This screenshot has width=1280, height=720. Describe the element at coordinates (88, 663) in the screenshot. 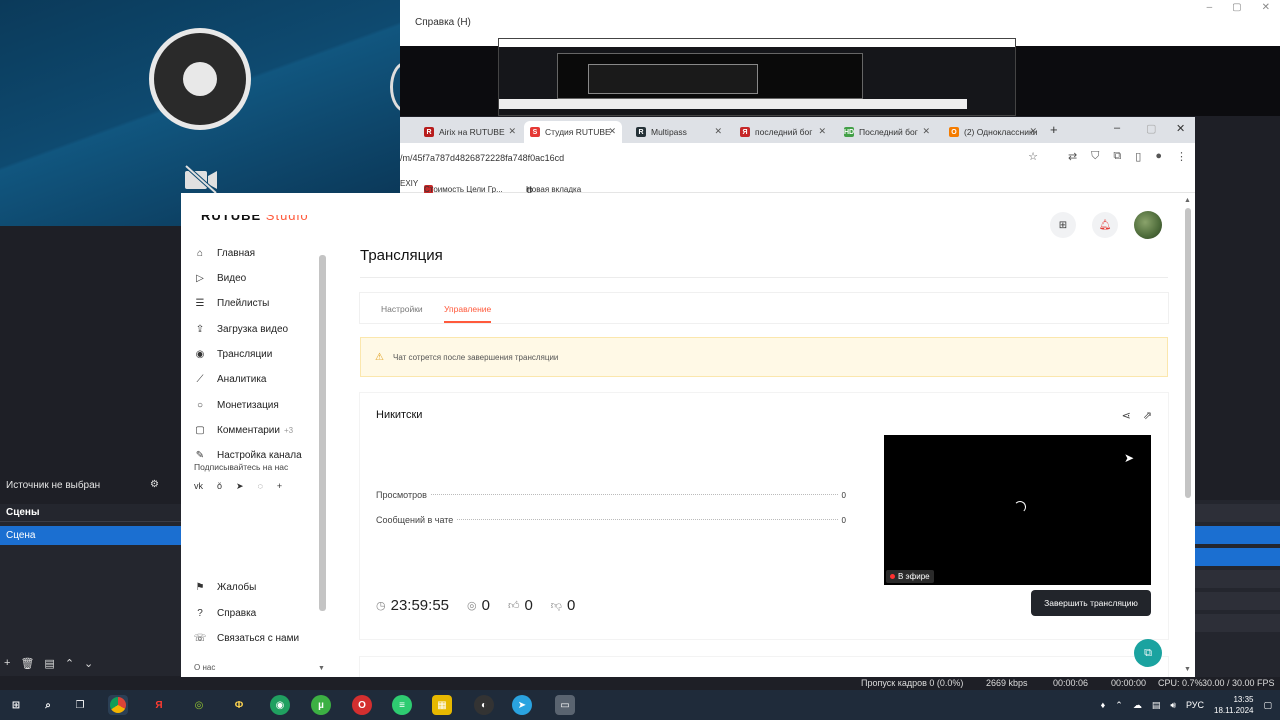

I see `arrow-down-icon: ⌄` at that location.